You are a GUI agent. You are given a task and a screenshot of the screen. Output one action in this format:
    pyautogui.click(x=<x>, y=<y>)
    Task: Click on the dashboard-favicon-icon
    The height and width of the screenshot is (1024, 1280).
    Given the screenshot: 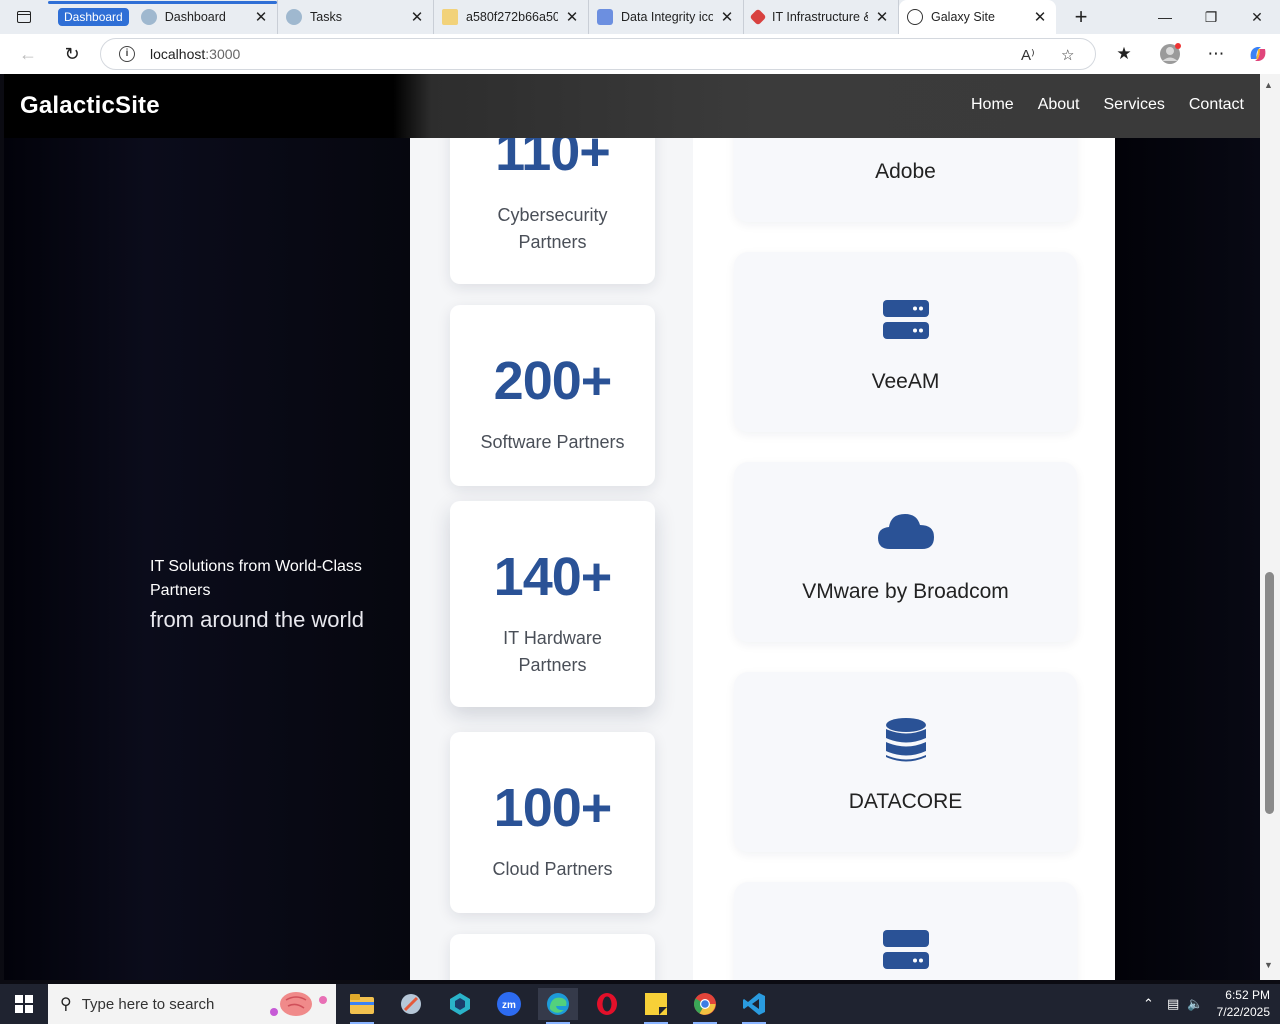 What is the action you would take?
    pyautogui.click(x=148, y=17)
    